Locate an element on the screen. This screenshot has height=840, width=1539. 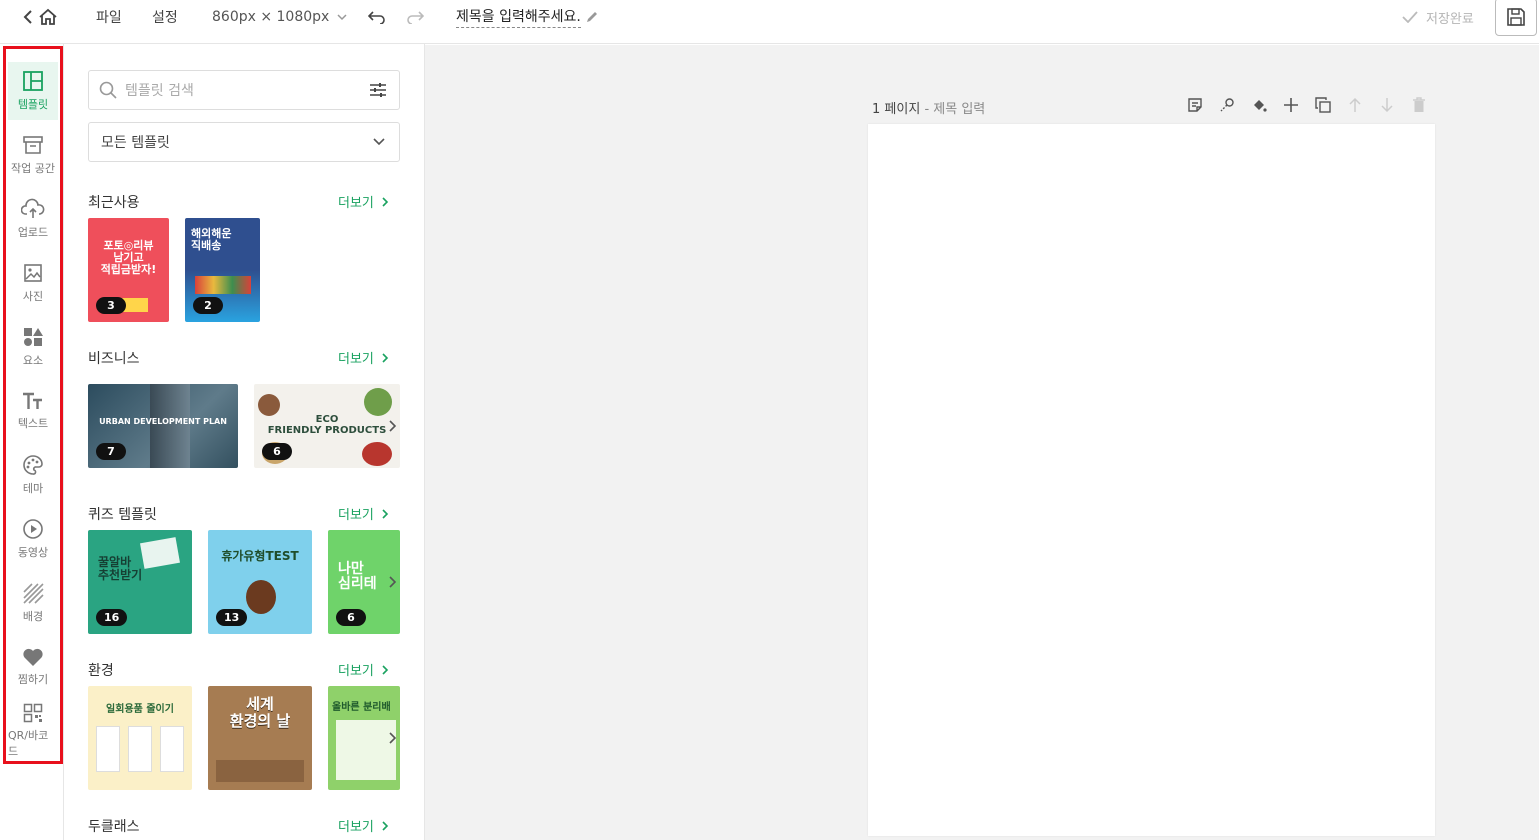
title-field: 제목을 입력해주세요. is located at coordinates (527, 17).